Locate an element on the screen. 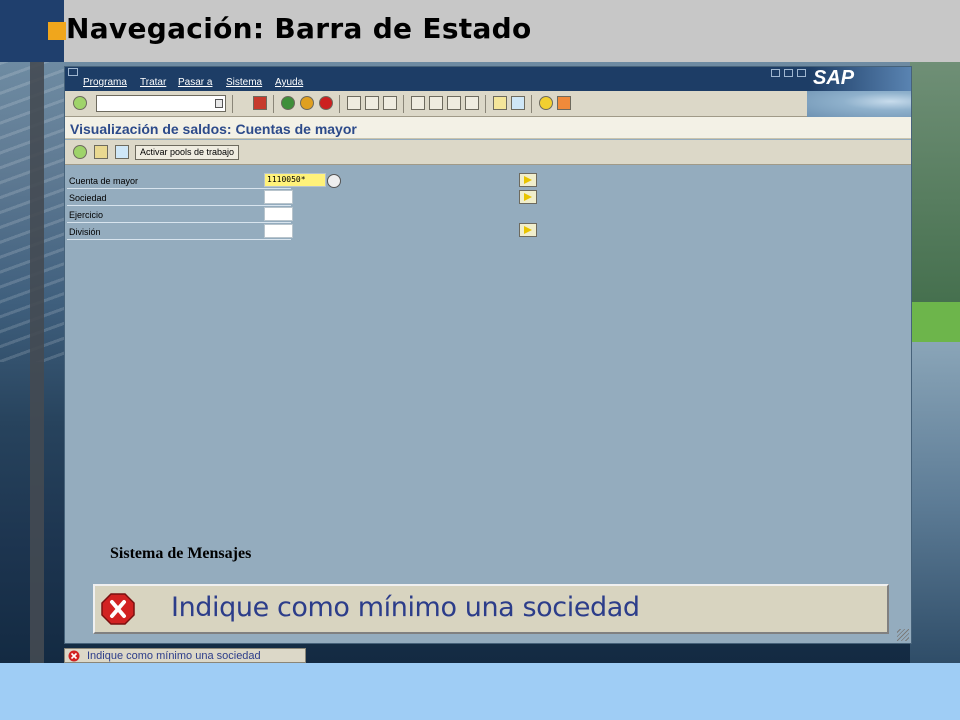  cancel-icon is located at coordinates (326, 103).